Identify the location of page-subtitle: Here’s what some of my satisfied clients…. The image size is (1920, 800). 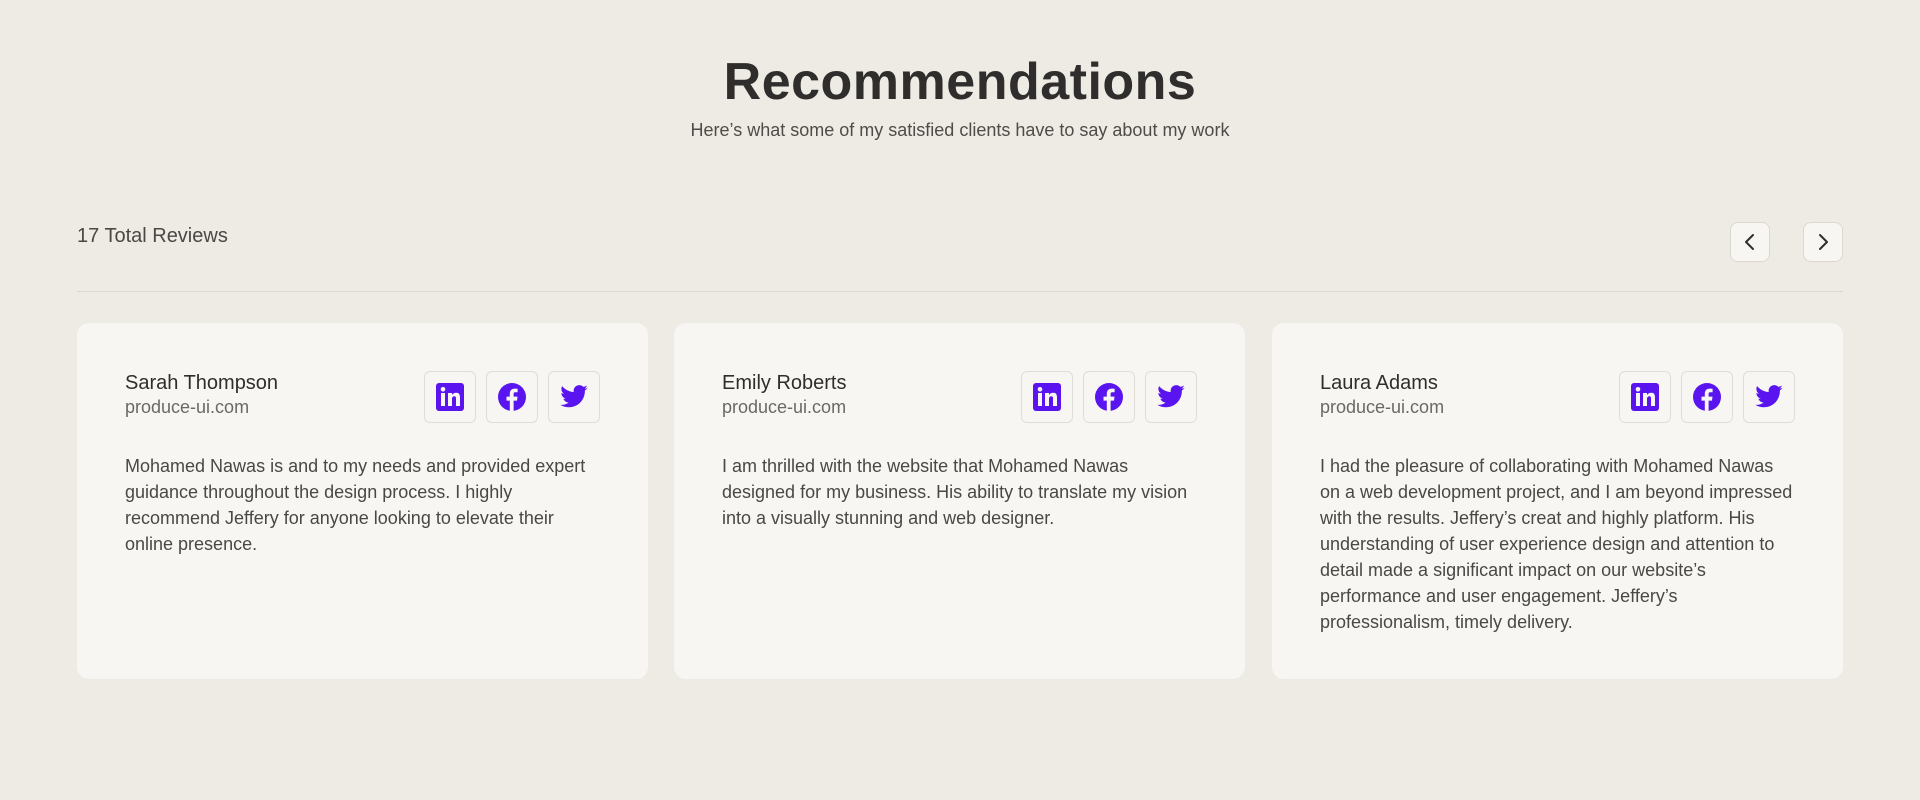
(960, 130).